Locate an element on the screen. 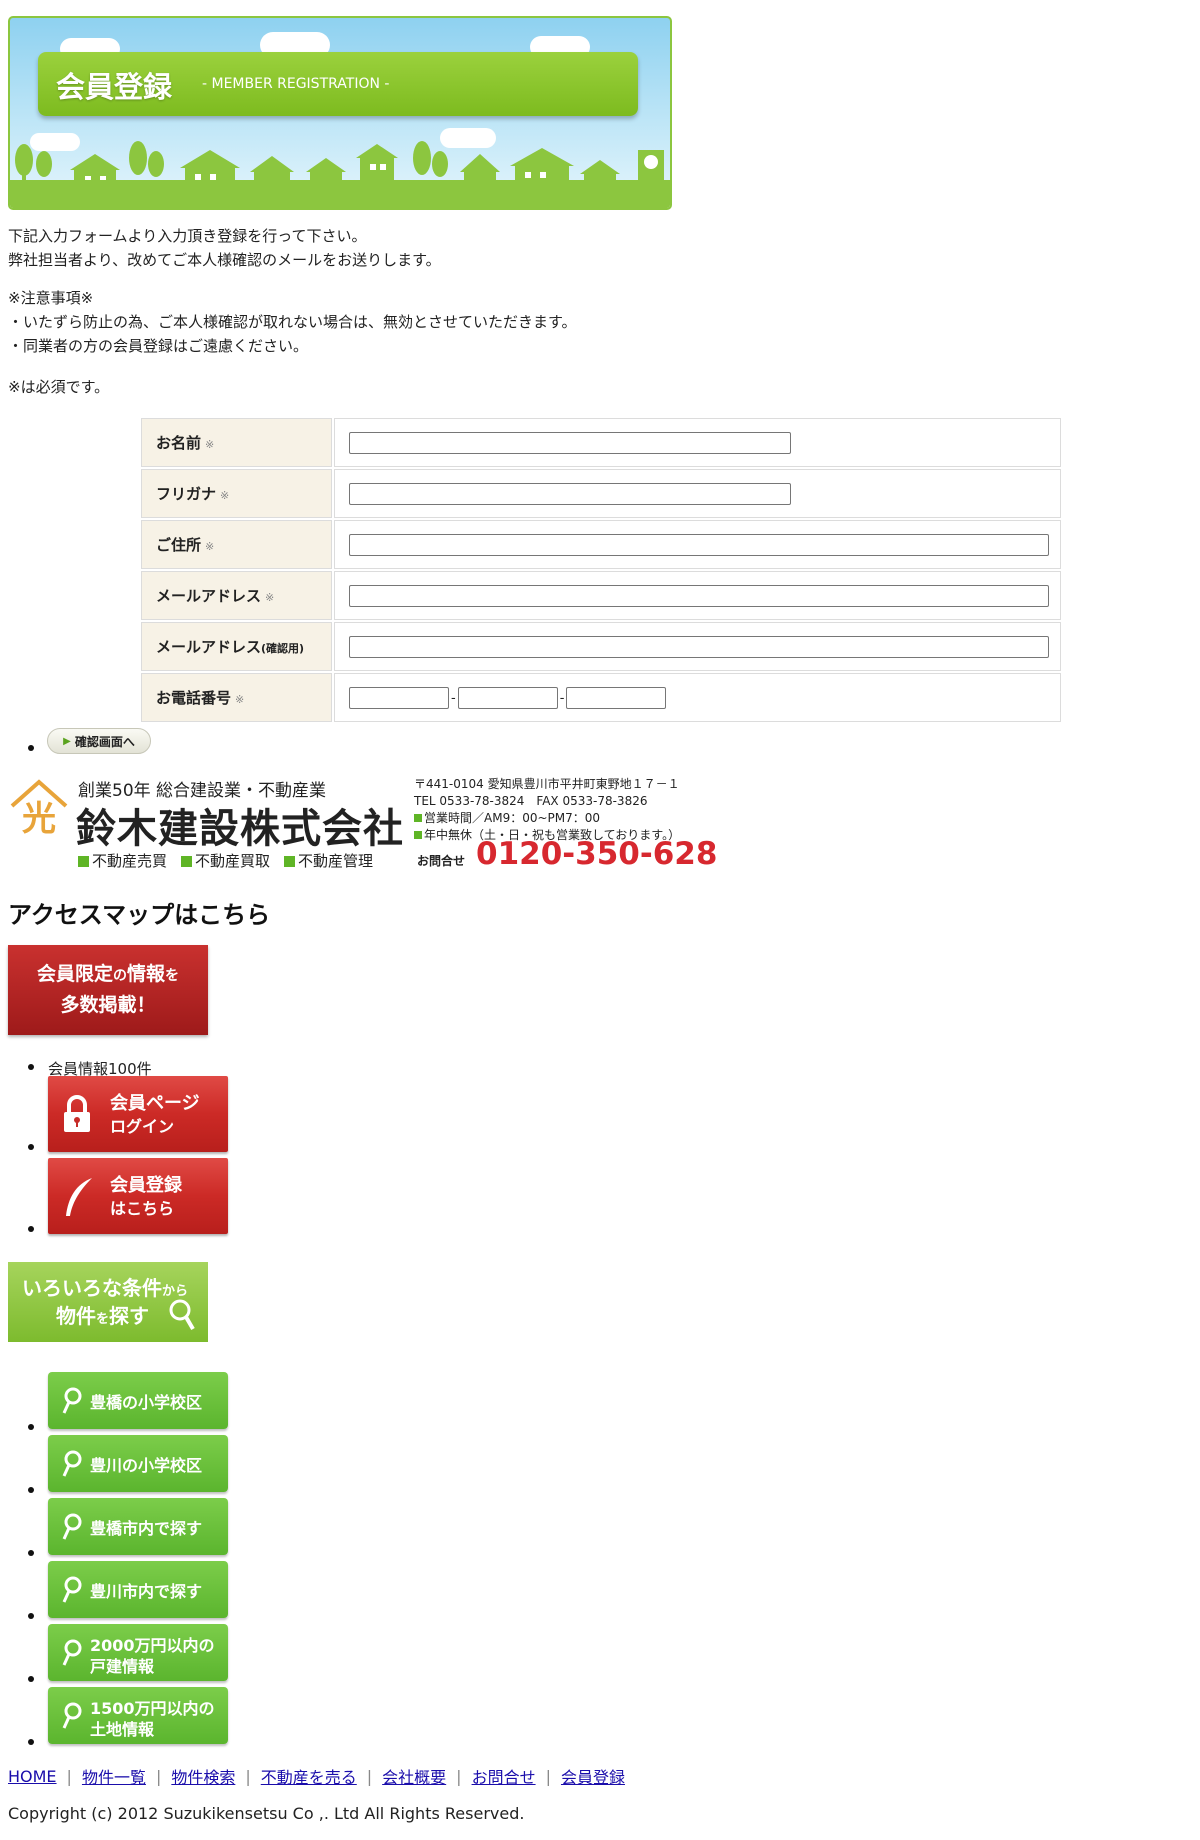 The width and height of the screenshot is (1200, 1840). company-tel-fax: TEL 0533-78-3824 FAX 0533-78-3826 is located at coordinates (531, 801).